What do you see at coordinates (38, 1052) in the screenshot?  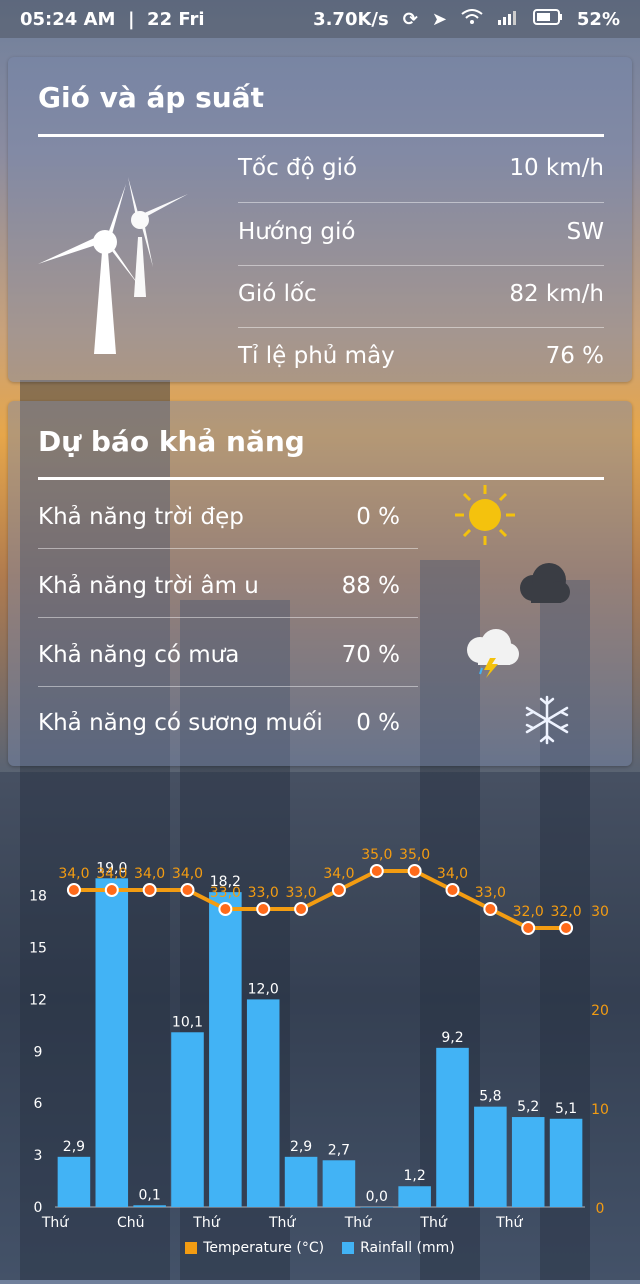 I see `left-axis-tick: 9` at bounding box center [38, 1052].